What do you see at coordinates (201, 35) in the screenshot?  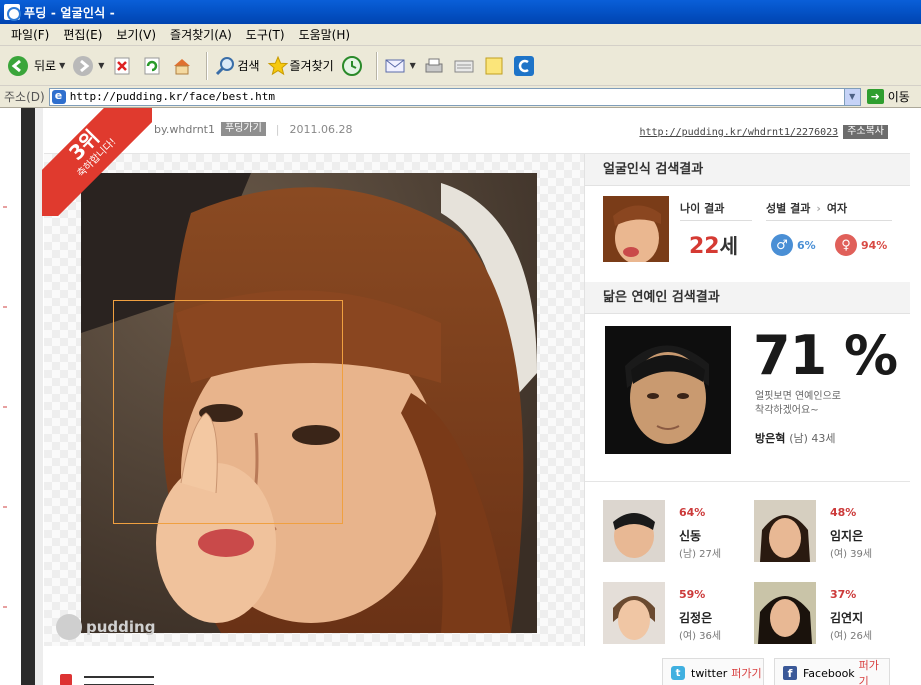 I see `menu-favorites: 즐겨찾기(A)` at bounding box center [201, 35].